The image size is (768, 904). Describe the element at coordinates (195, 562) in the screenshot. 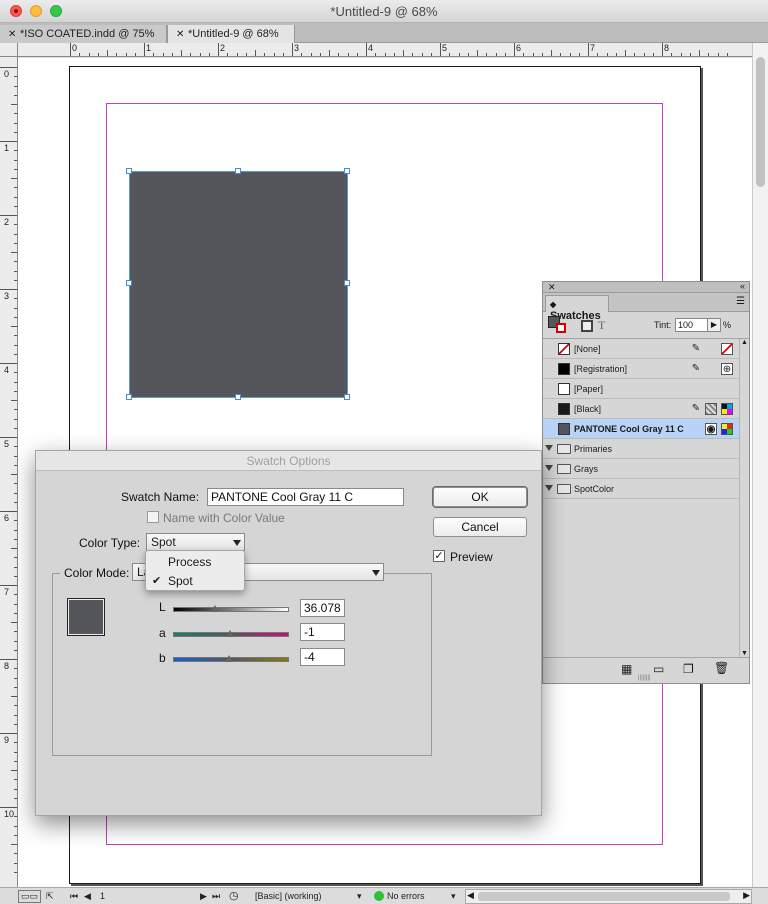

I see `menu-item-process: Process` at that location.